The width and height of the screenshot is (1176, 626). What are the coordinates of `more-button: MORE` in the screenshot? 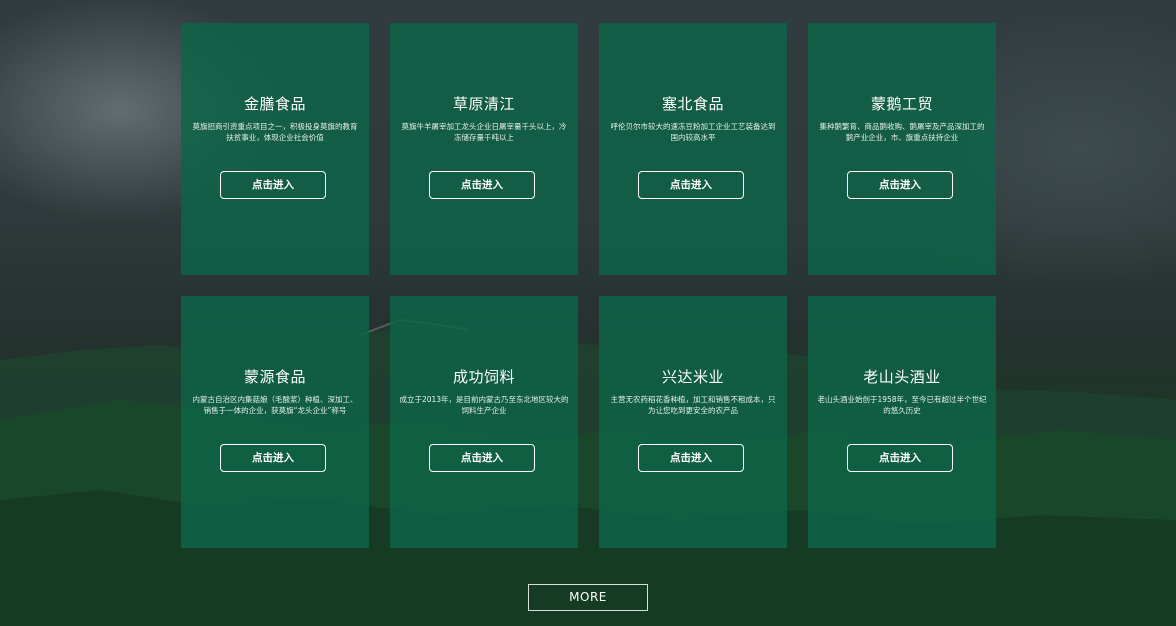 It's located at (588, 597).